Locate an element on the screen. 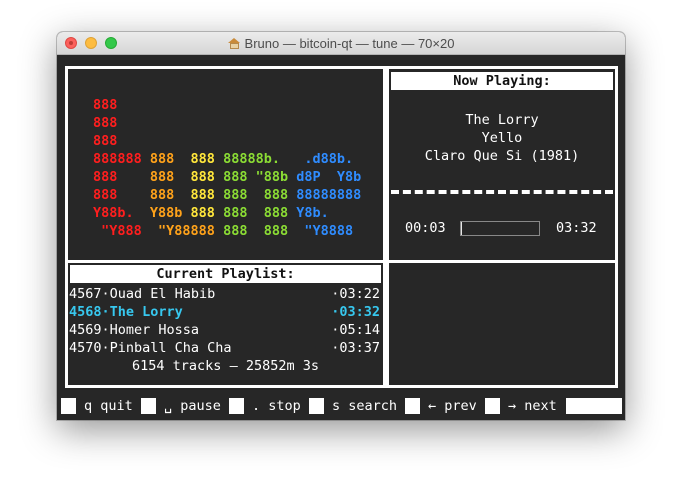  next-key-hint: → next is located at coordinates (532, 405).